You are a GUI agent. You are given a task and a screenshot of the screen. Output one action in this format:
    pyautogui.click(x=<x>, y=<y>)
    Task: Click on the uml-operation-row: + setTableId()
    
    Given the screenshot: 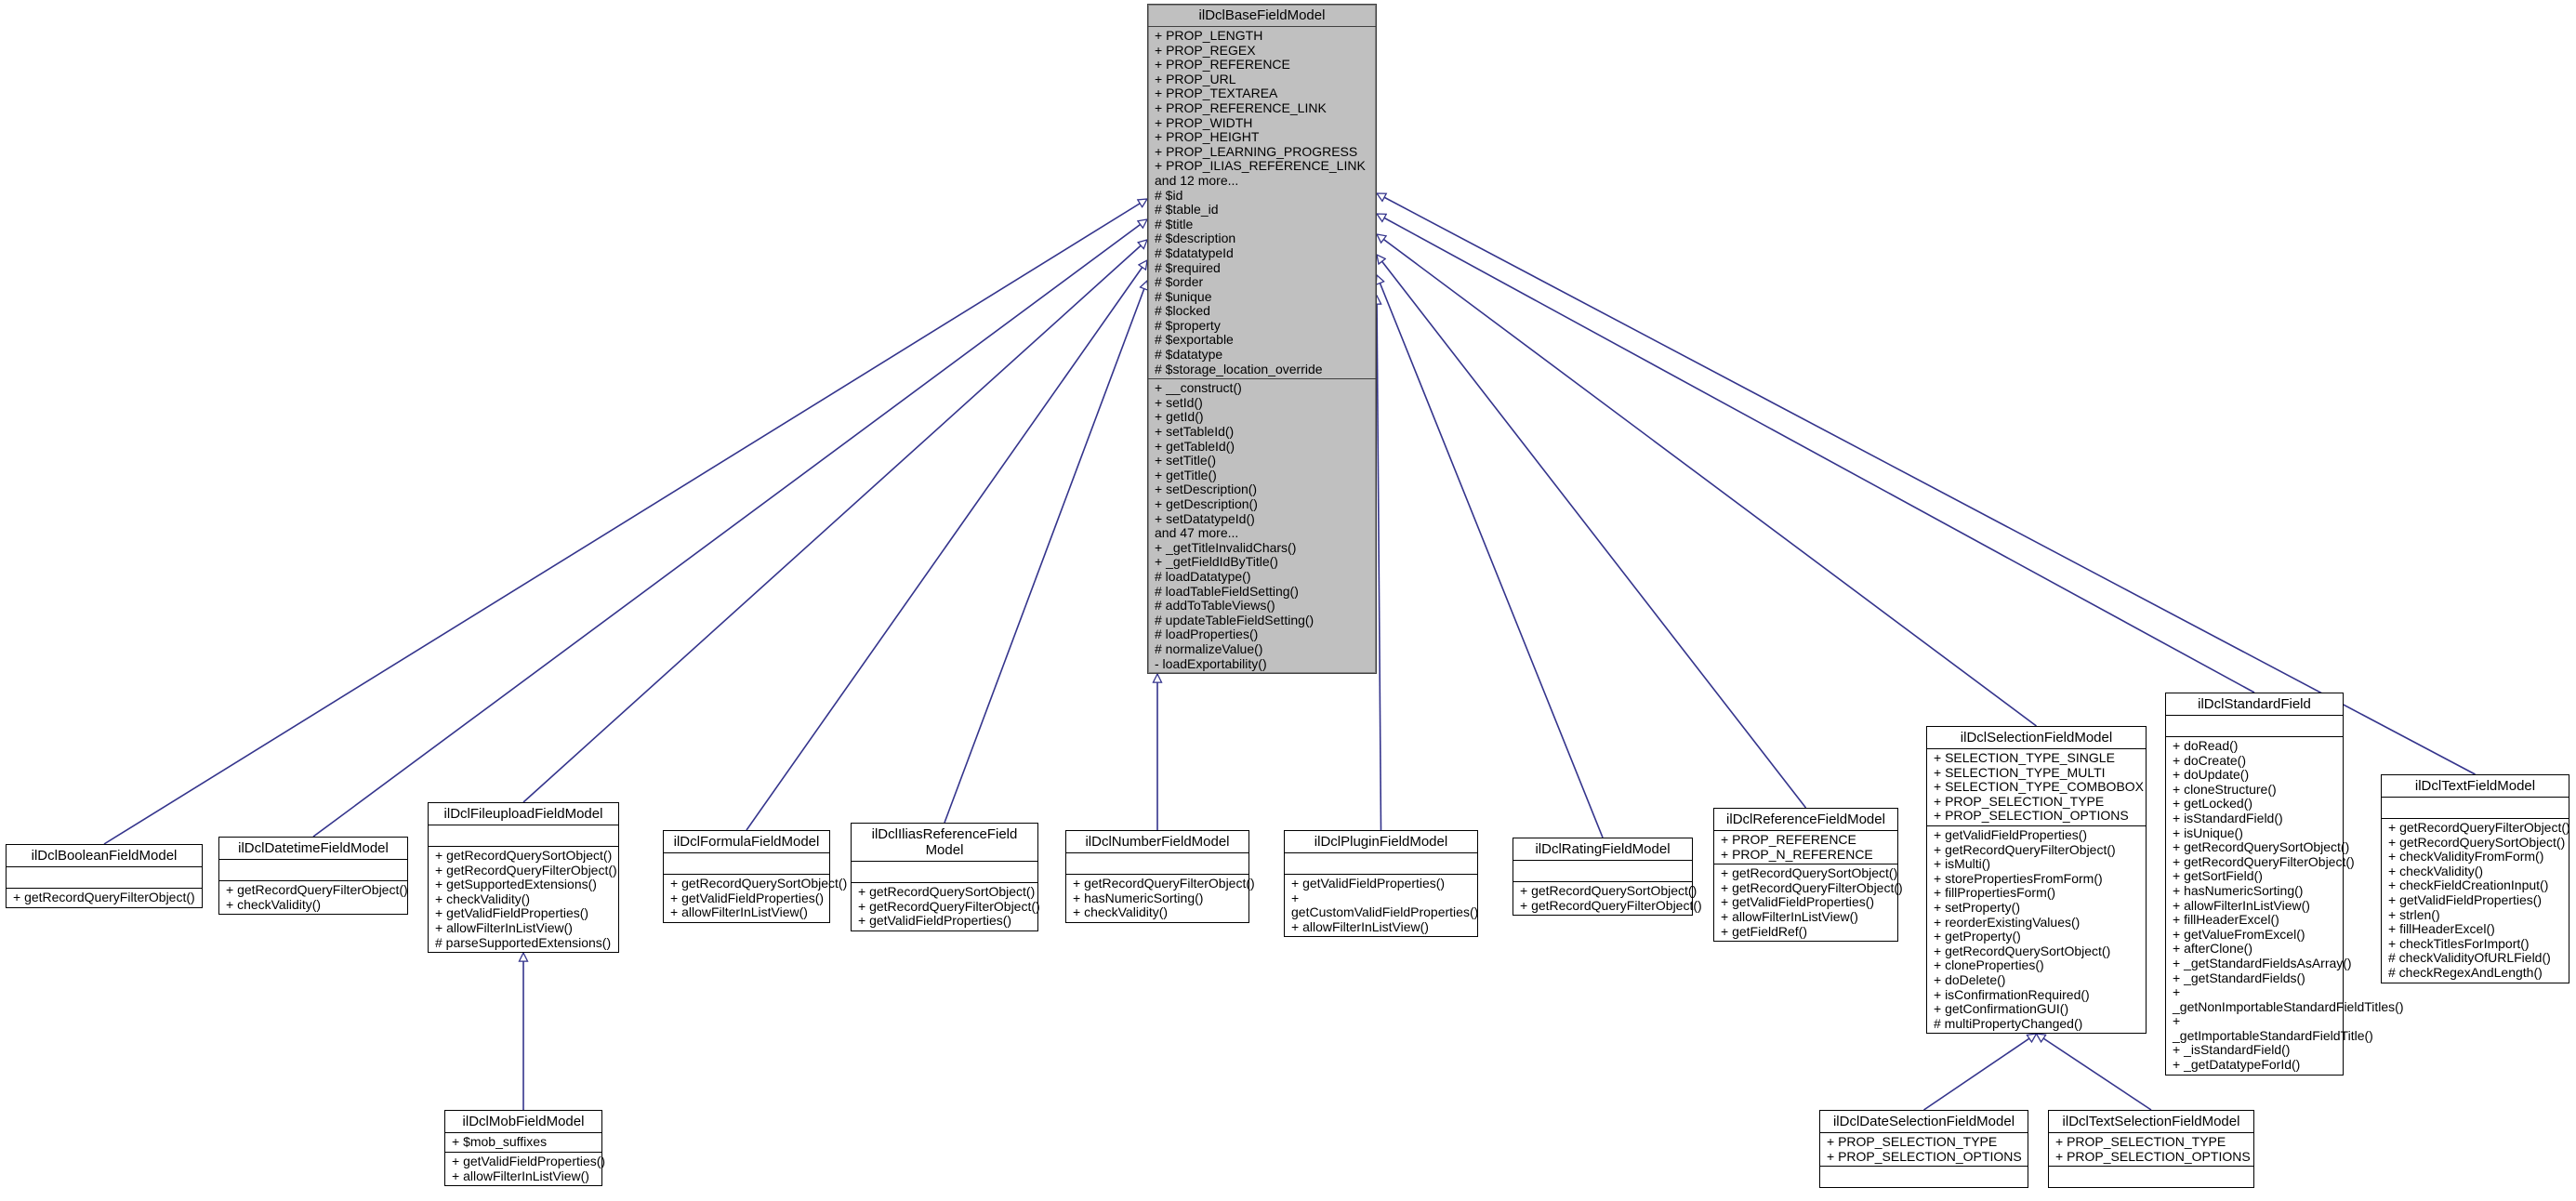 What is the action you would take?
    pyautogui.click(x=1195, y=432)
    